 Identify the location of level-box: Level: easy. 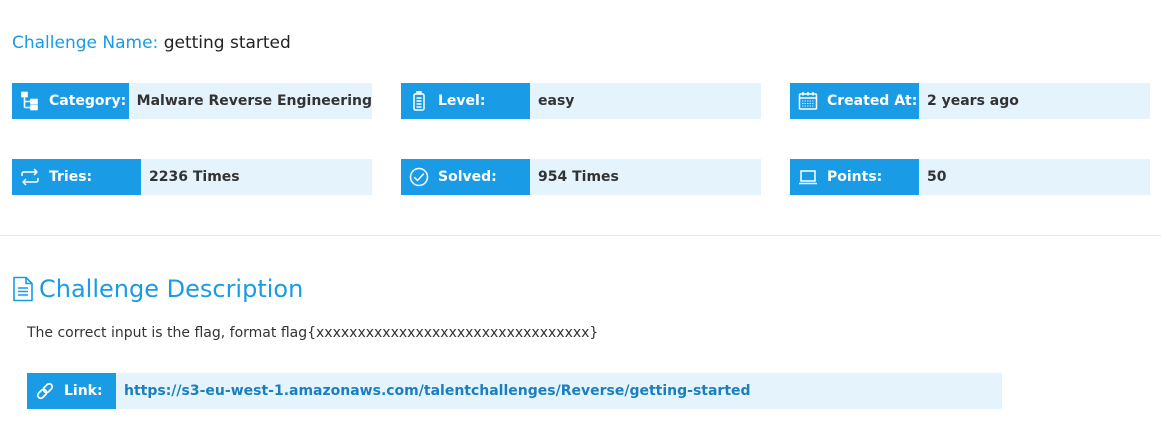
(581, 101).